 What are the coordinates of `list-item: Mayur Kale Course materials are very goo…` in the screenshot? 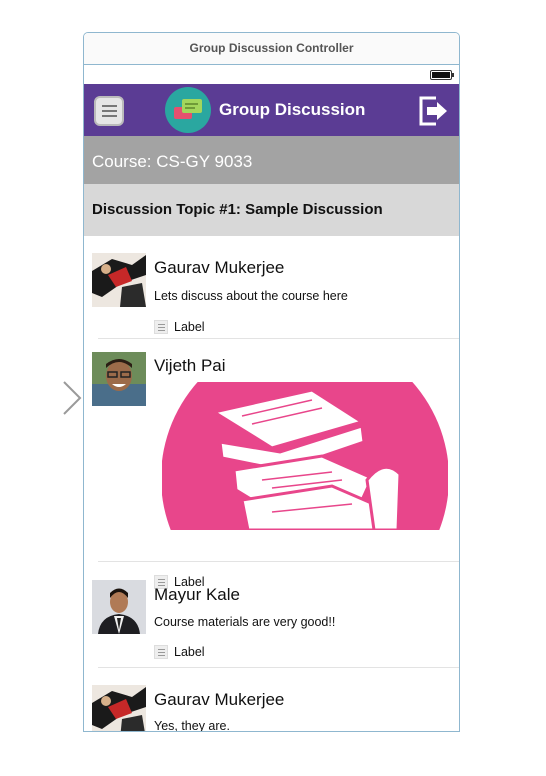 It's located at (271, 615).